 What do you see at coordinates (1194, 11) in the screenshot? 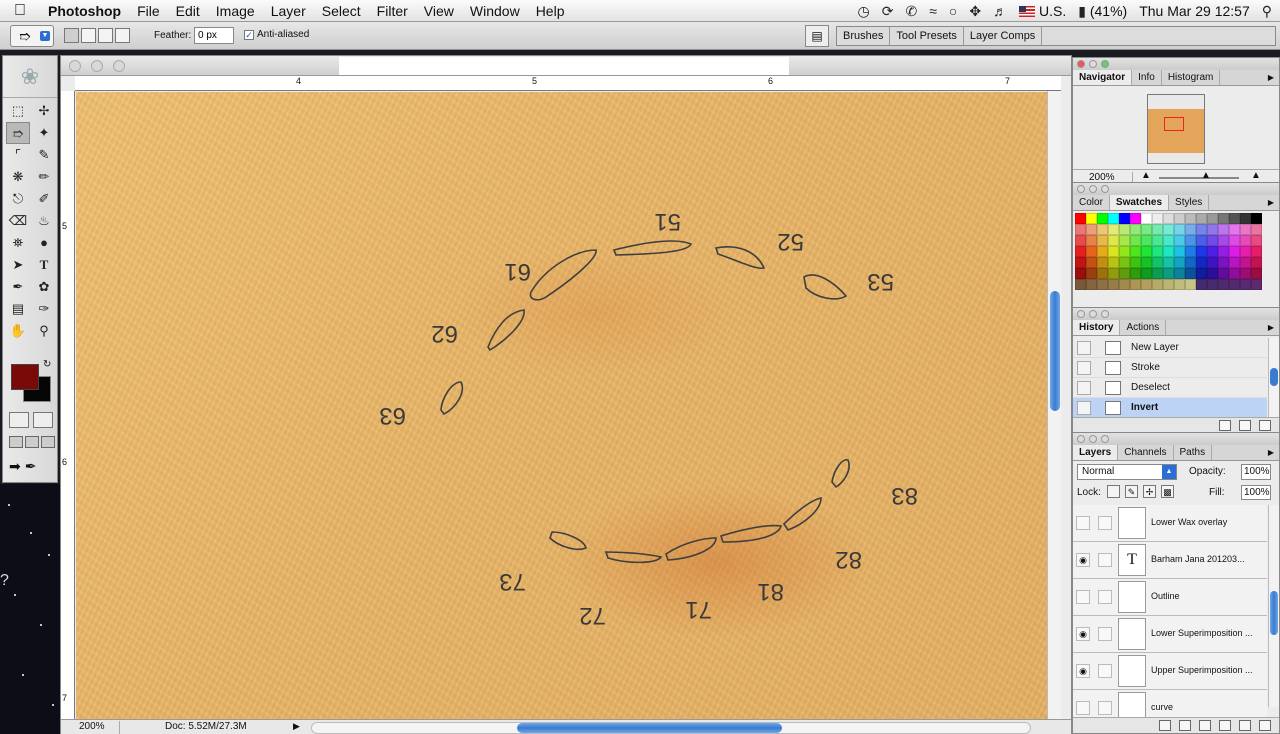
I see `clock: Thu Mar 29 12:57` at bounding box center [1194, 11].